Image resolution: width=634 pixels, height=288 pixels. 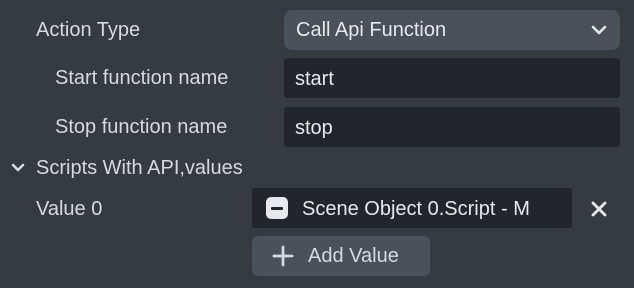 What do you see at coordinates (69, 209) in the screenshot?
I see `value-item-label: Value 0` at bounding box center [69, 209].